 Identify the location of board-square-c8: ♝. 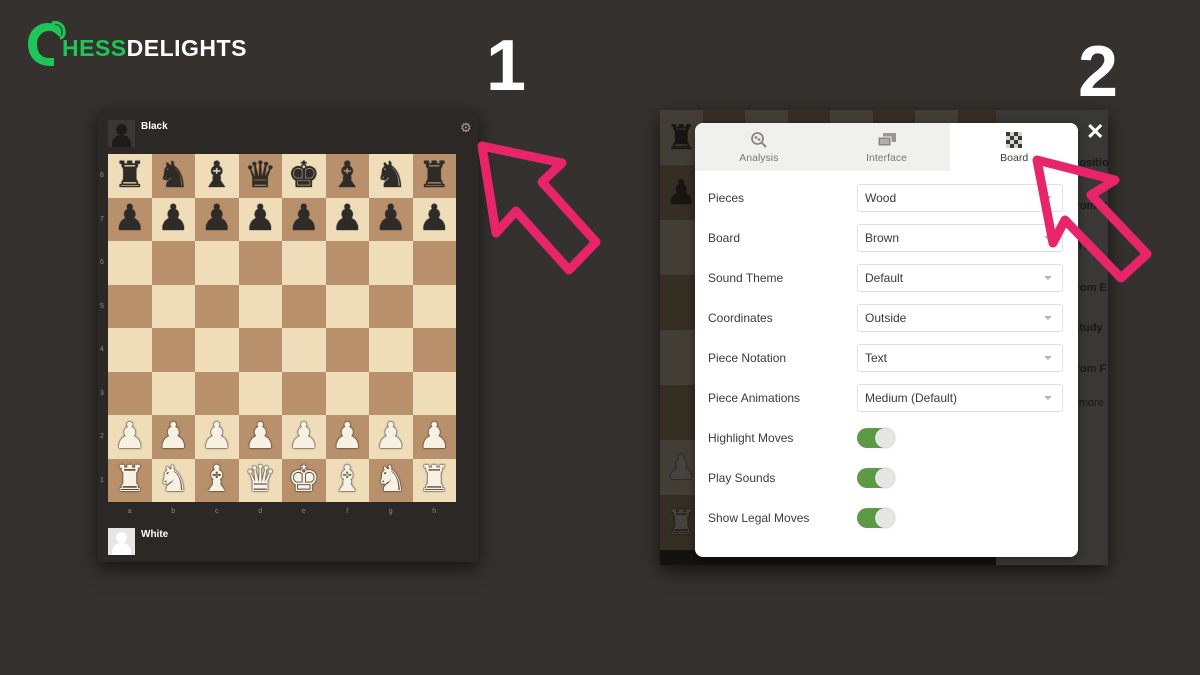
(217, 176).